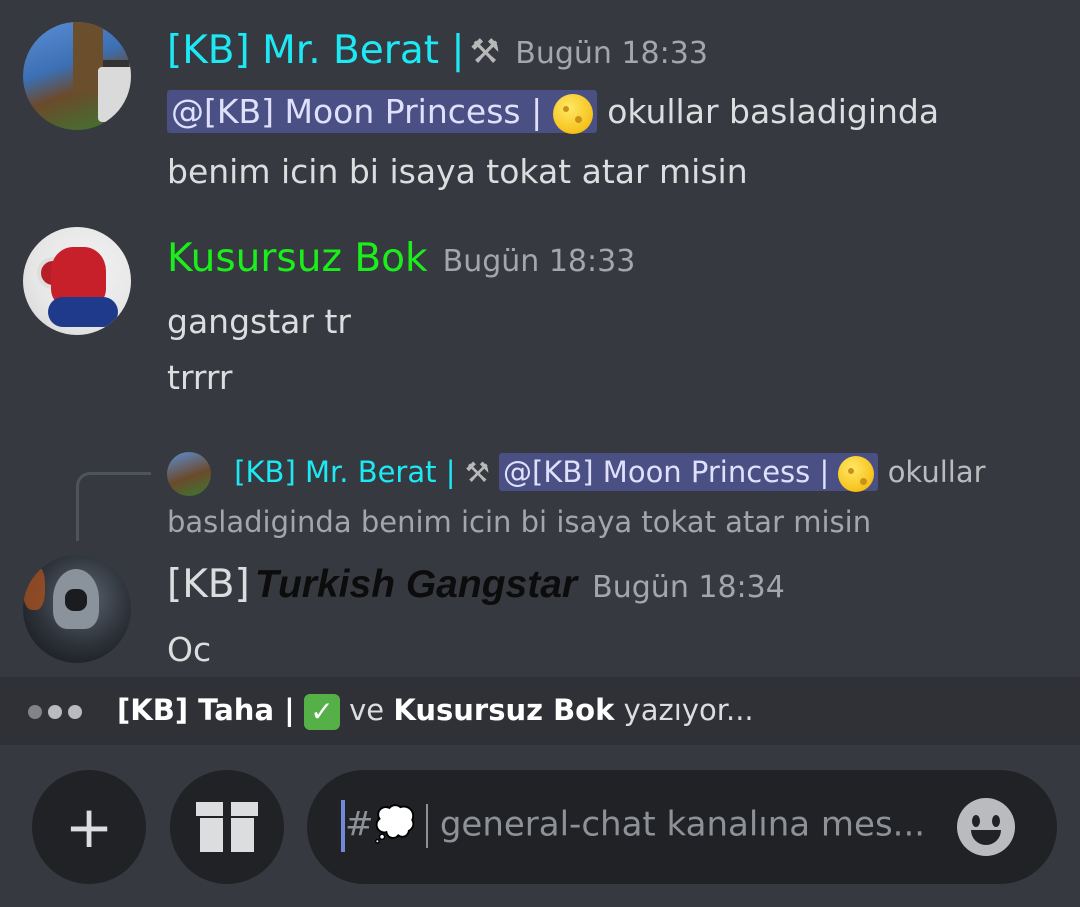 Image resolution: width=1080 pixels, height=907 pixels. What do you see at coordinates (208, 584) in the screenshot?
I see `username-prefix: [KB]` at bounding box center [208, 584].